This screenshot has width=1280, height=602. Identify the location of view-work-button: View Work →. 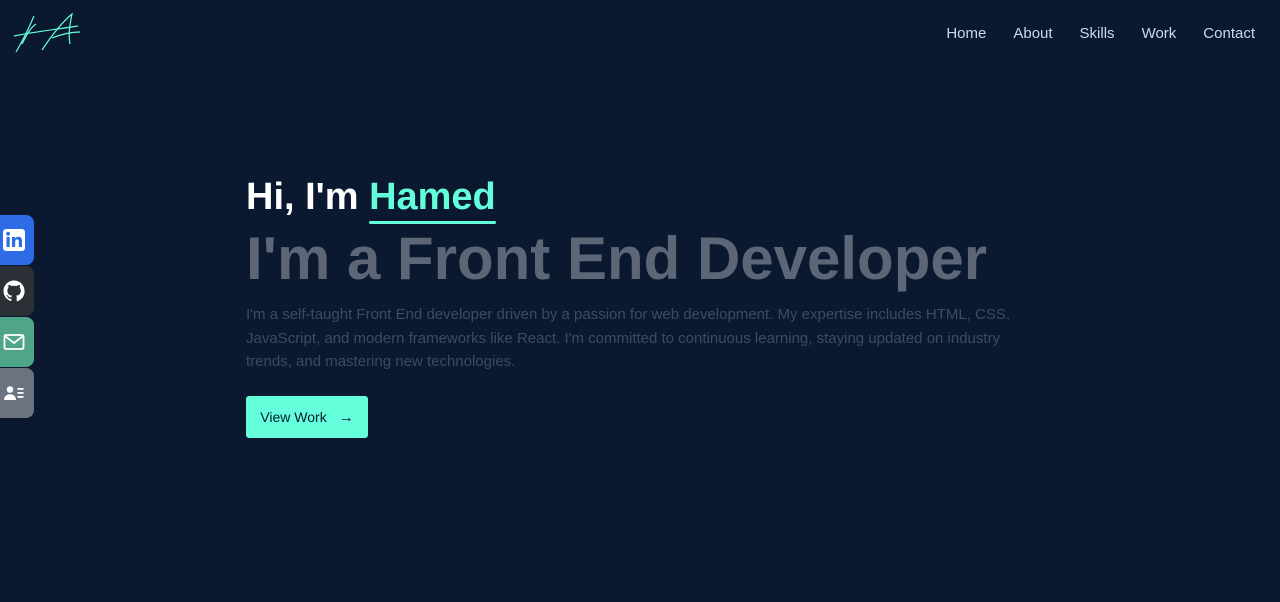
(307, 417).